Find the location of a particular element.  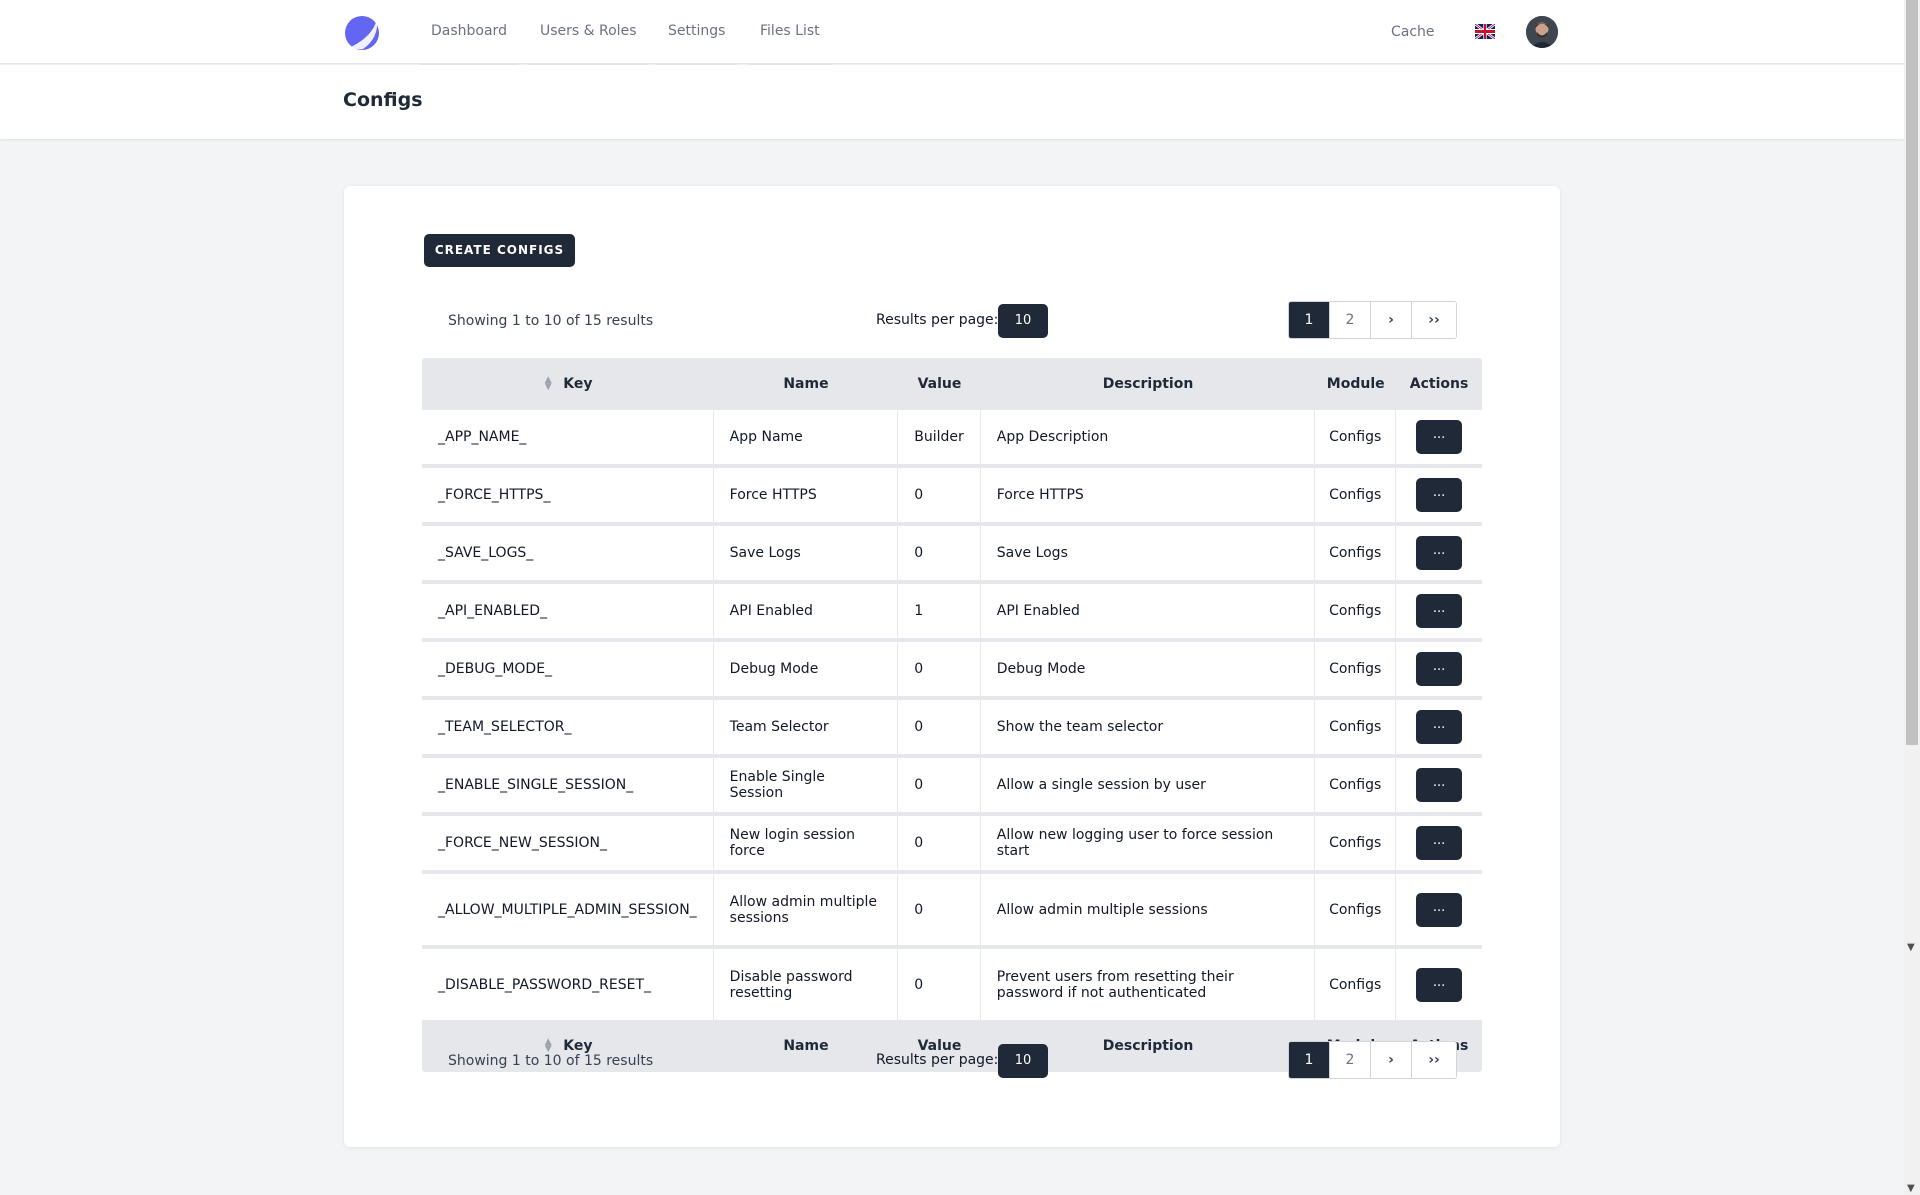

cell-description: Allow a single session by user is located at coordinates (1148, 785).